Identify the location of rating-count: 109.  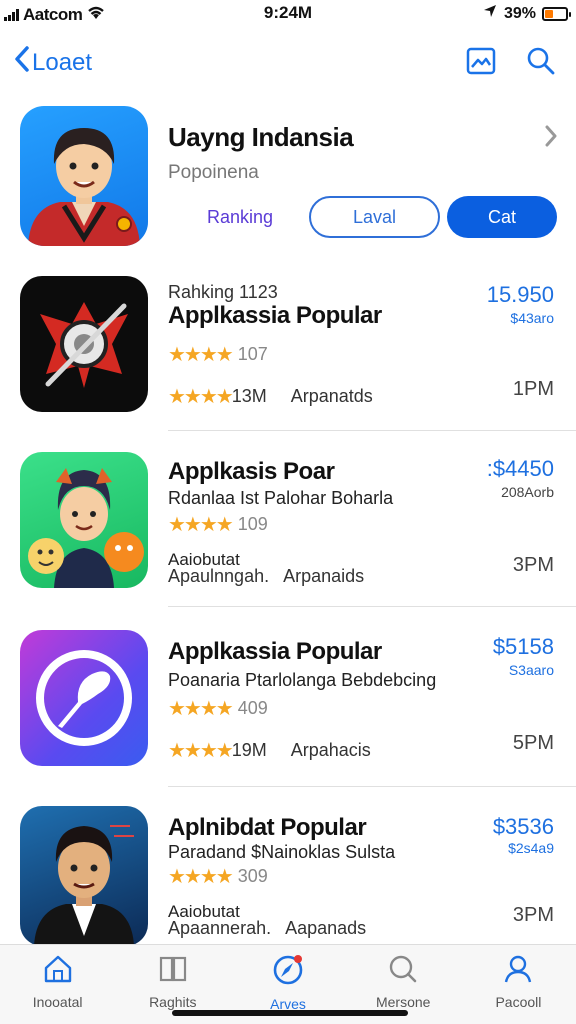
(252, 524).